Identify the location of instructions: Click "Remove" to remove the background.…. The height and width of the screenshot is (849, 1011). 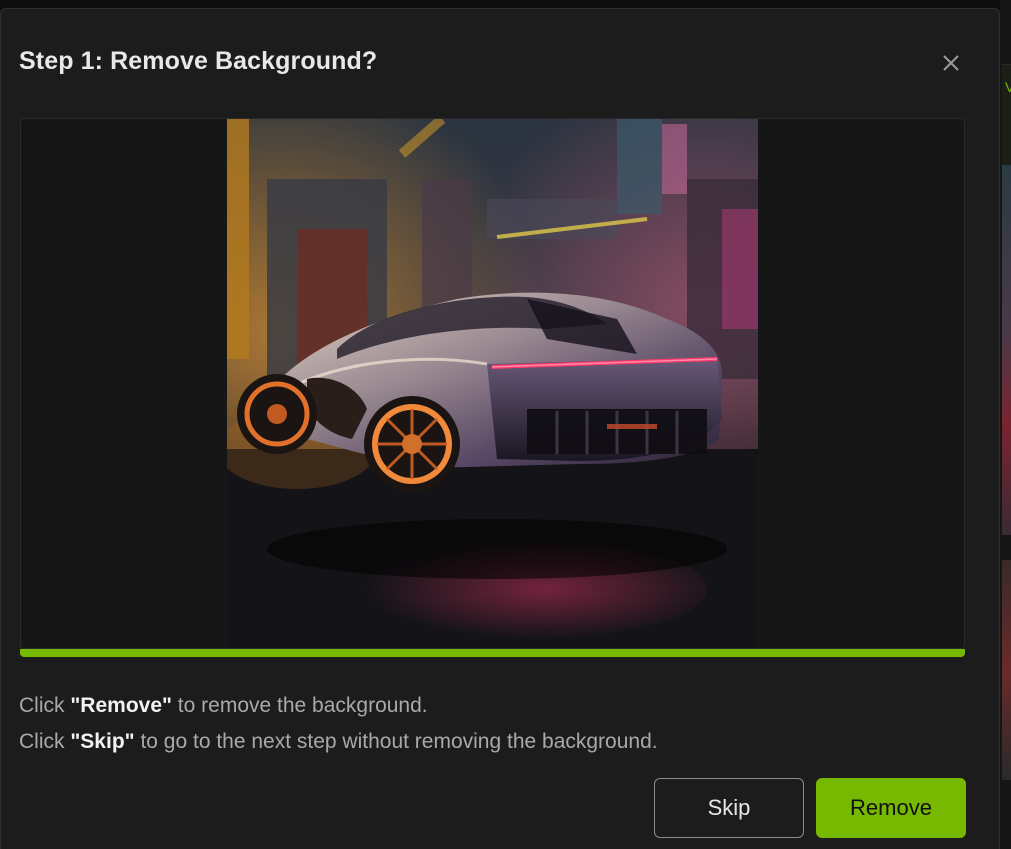
(338, 724).